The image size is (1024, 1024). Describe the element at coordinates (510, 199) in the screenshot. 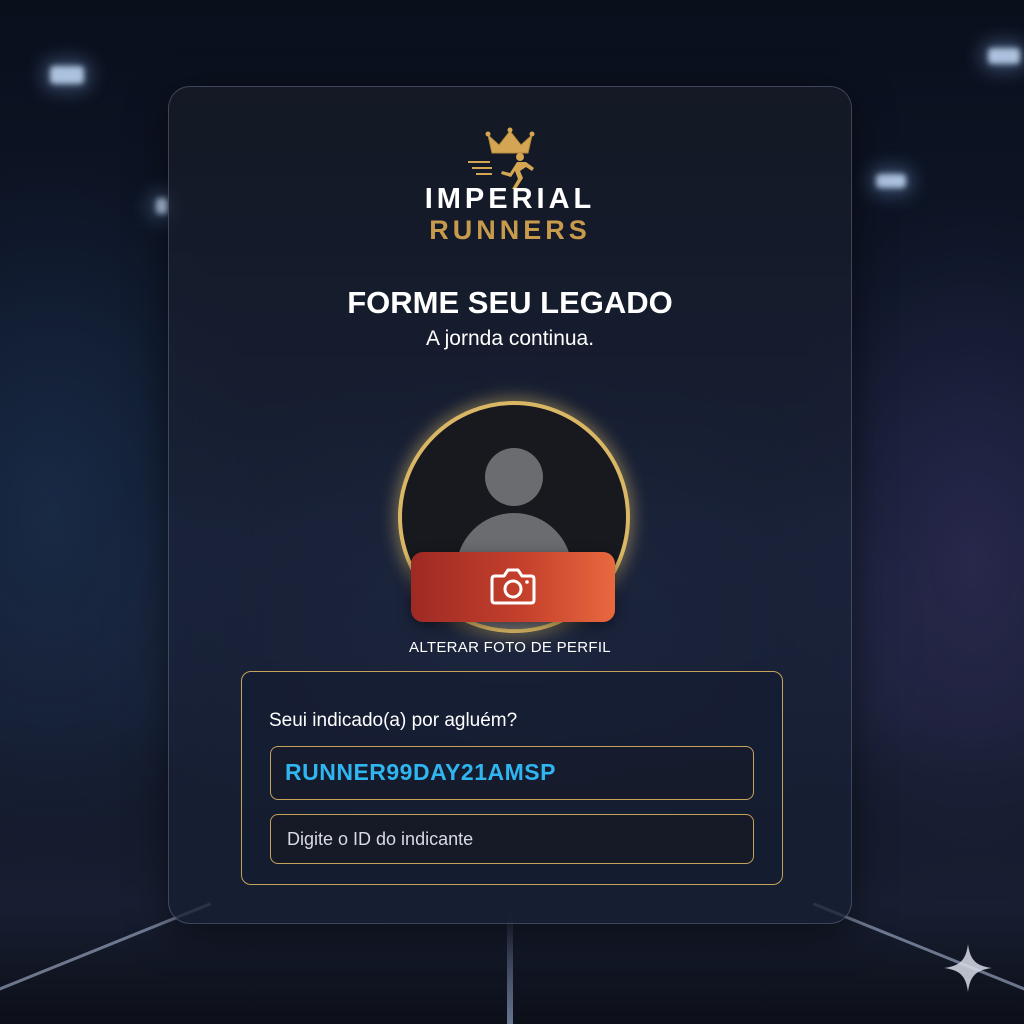

I see `logo-wordmark-imperial: IMPERIAL` at that location.